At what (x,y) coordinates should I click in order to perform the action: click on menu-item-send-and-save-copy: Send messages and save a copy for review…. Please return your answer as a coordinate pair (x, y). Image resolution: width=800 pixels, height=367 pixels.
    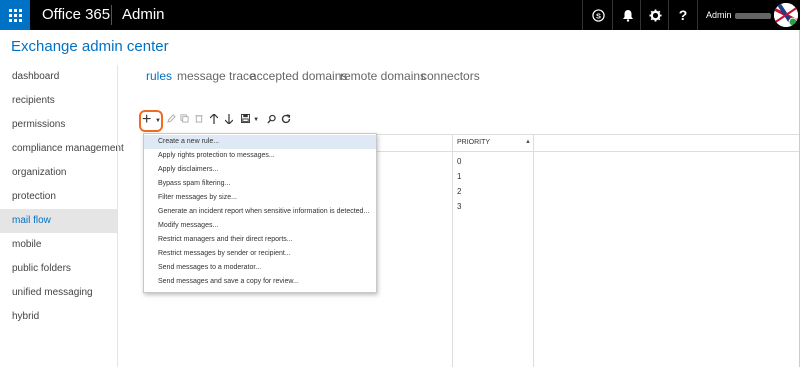
    Looking at the image, I should click on (260, 282).